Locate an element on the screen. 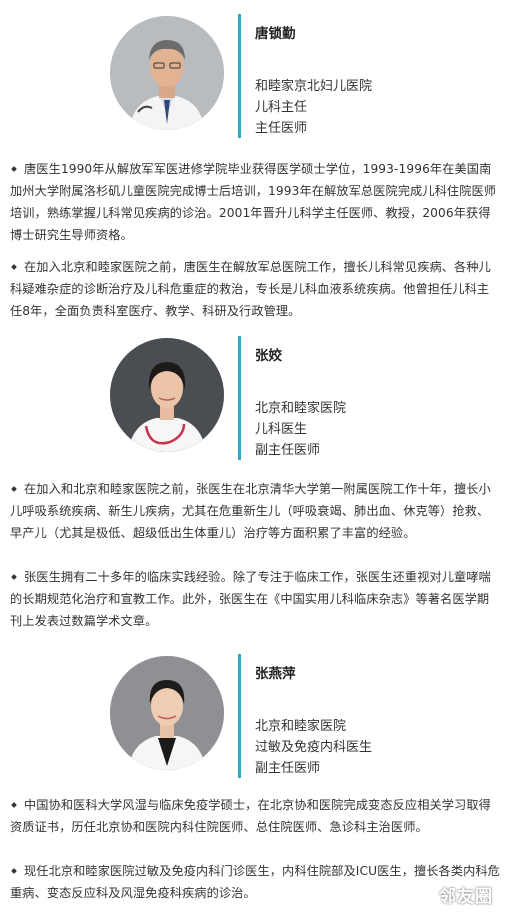 The width and height of the screenshot is (505, 919). doctor-info: 北京和睦家医院 过敏及免疫内科医生 副主任医师 is located at coordinates (313, 747).